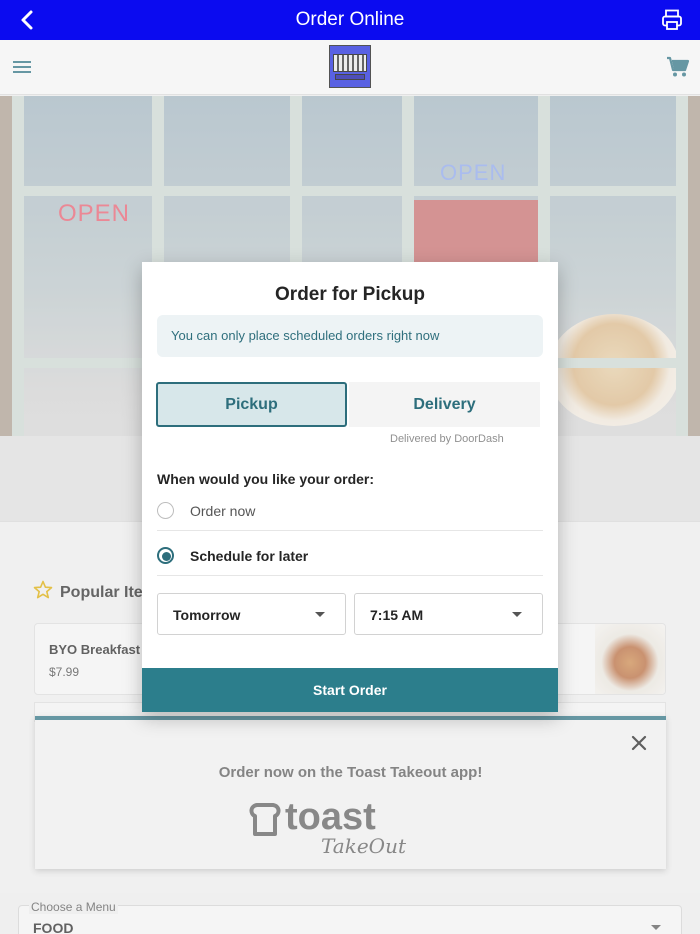 This screenshot has height=934, width=700. Describe the element at coordinates (266, 479) in the screenshot. I see `order-time-question: When would you like your order:` at that location.